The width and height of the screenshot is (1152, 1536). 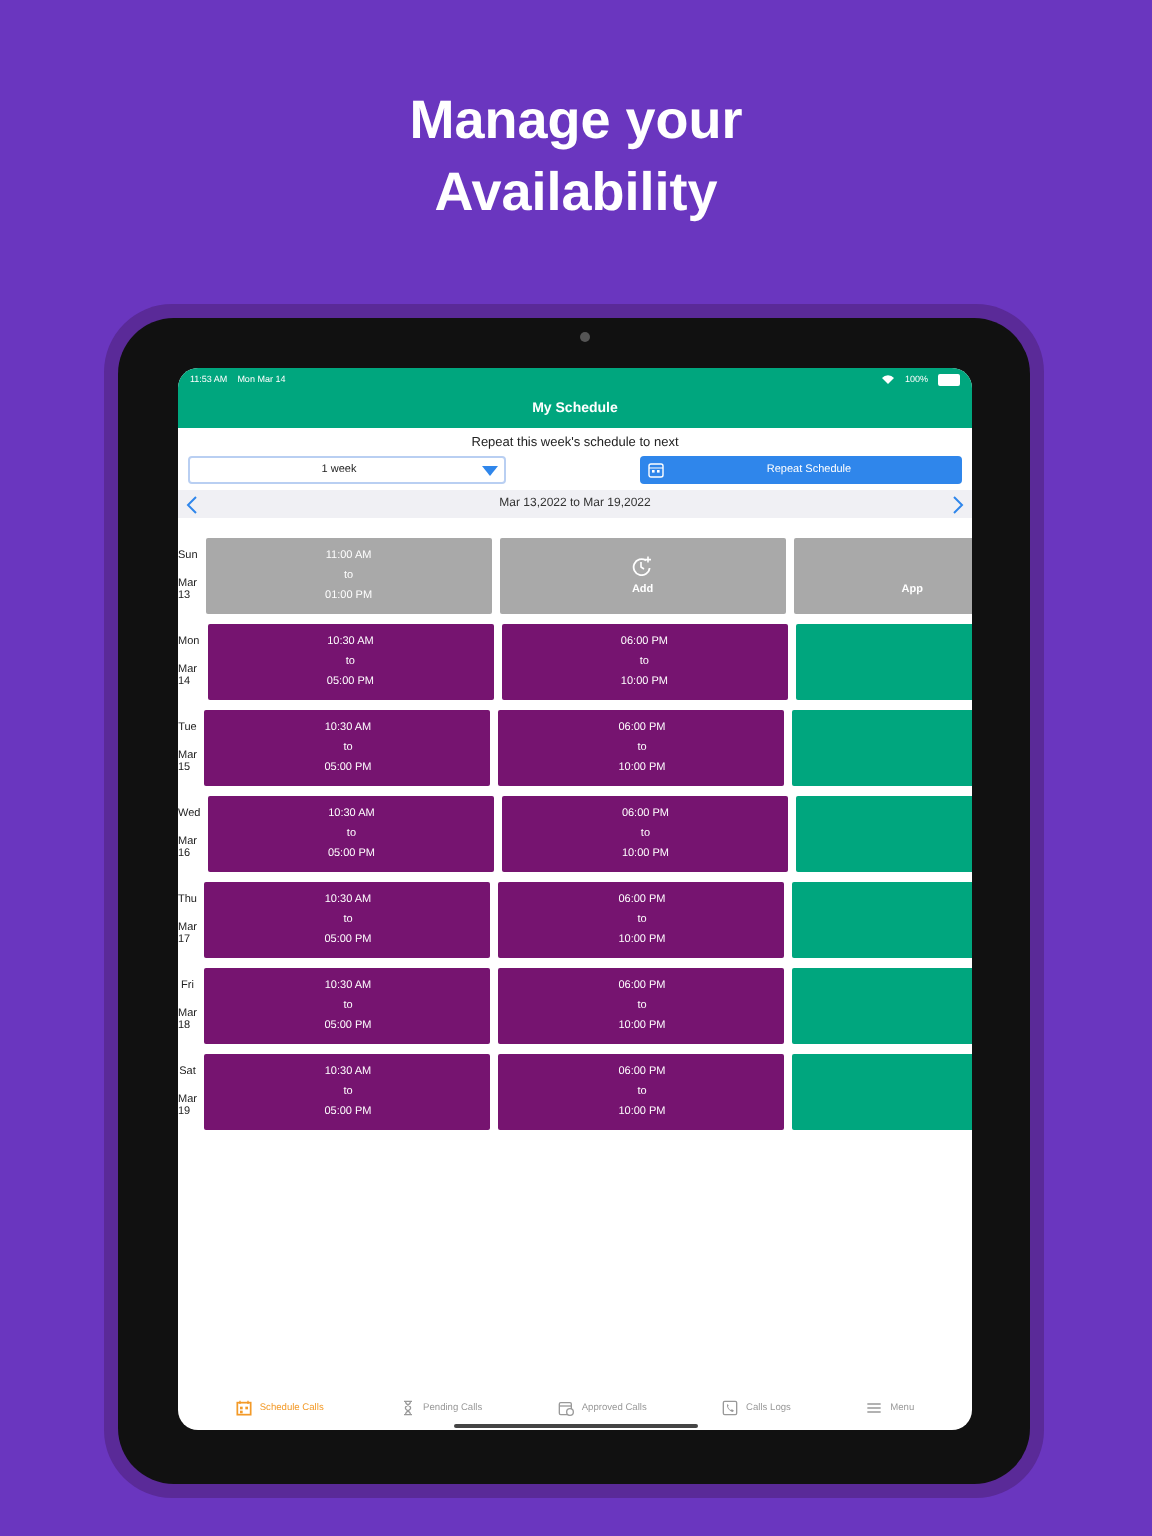 I want to click on headline: Manage your, so click(x=576, y=121).